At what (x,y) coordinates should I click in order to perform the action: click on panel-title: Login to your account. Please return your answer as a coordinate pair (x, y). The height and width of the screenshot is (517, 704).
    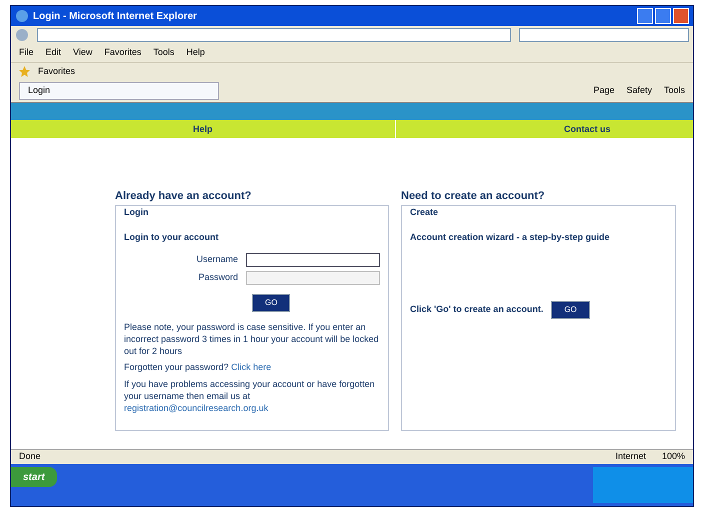
    Looking at the image, I should click on (172, 237).